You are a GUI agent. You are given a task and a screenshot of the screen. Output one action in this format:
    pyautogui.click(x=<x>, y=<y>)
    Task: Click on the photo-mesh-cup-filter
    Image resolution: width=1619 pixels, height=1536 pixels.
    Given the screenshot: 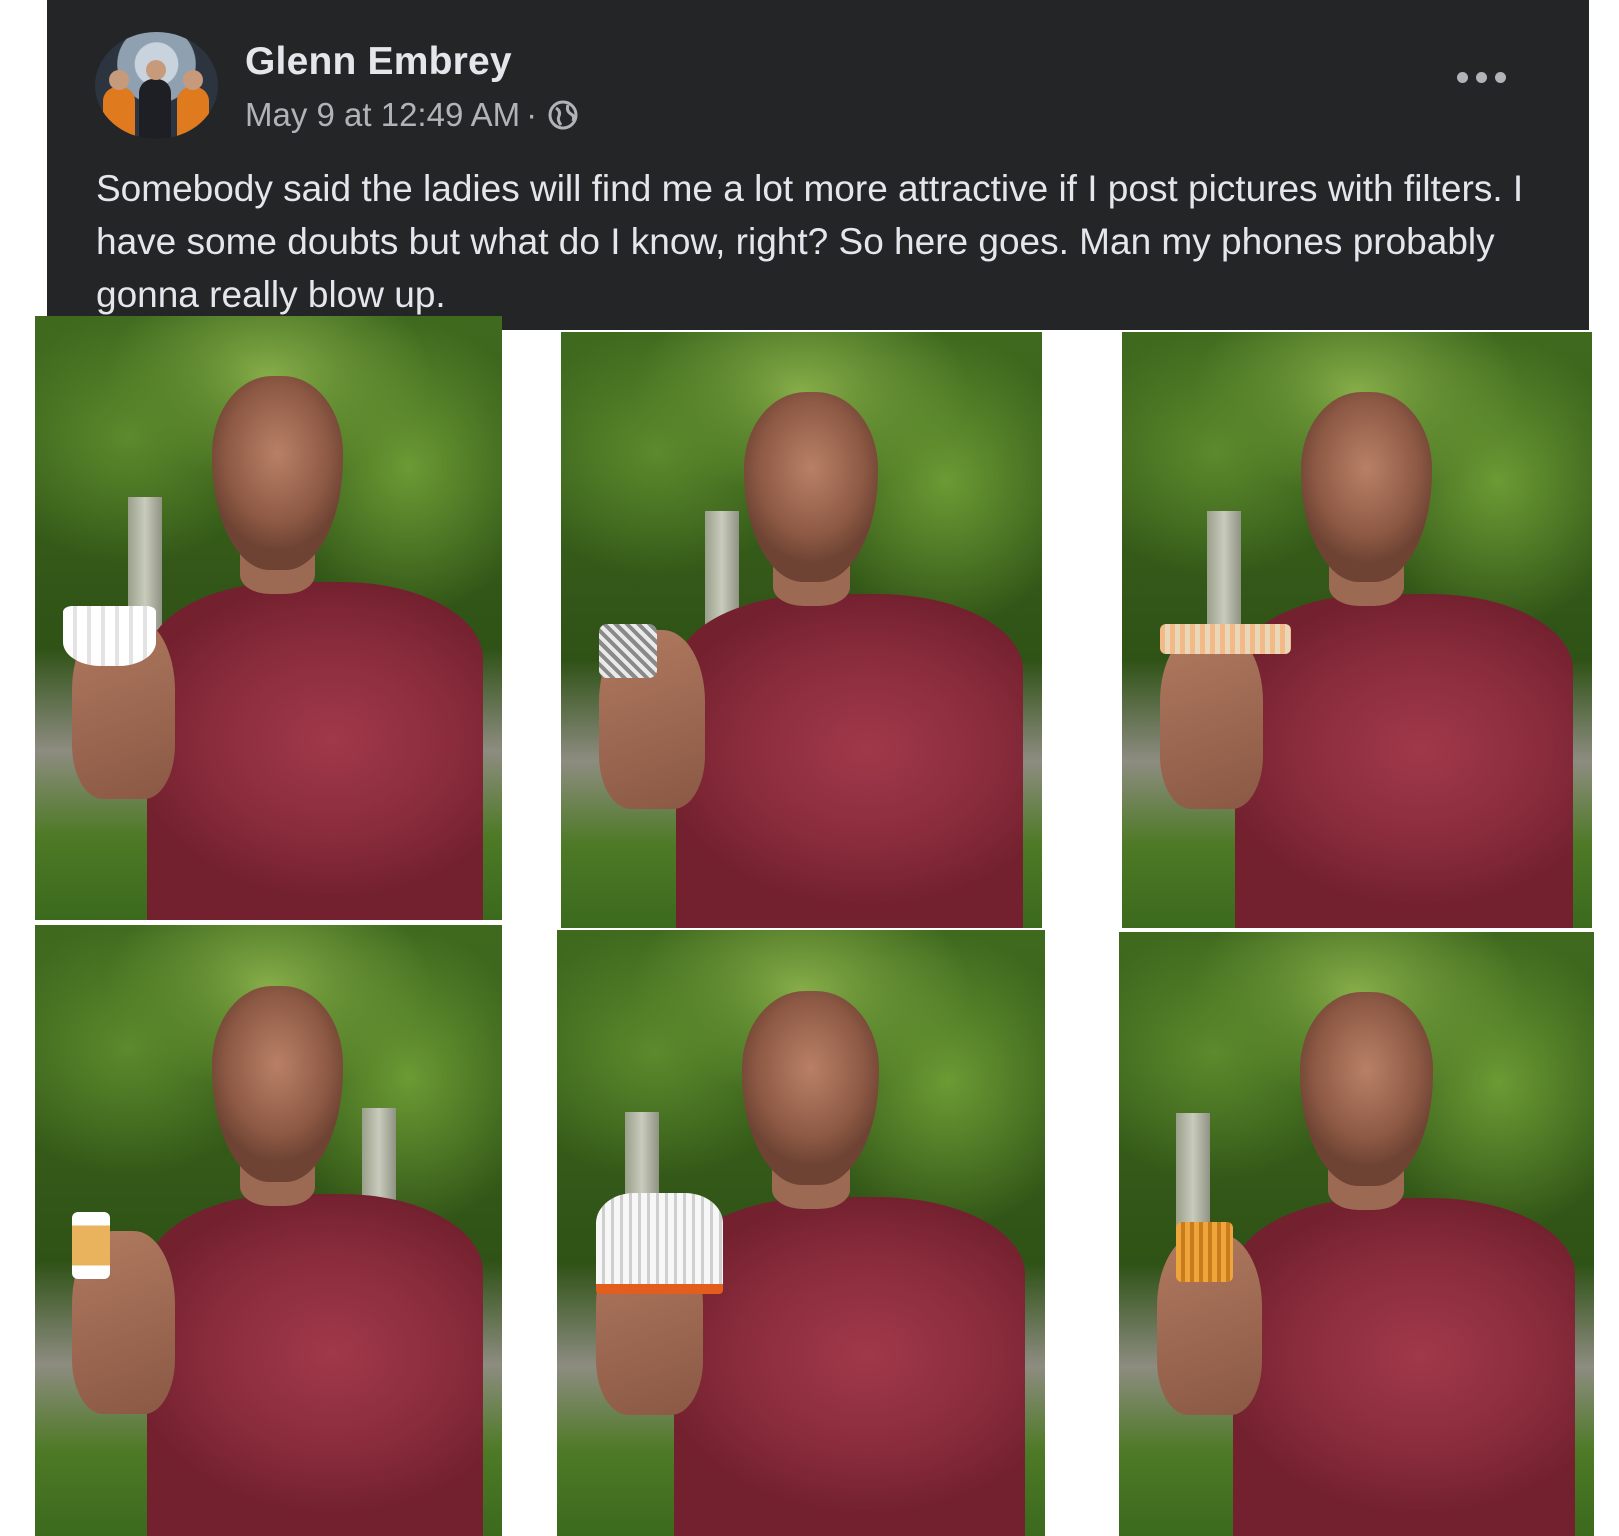 What is the action you would take?
    pyautogui.click(x=801, y=630)
    